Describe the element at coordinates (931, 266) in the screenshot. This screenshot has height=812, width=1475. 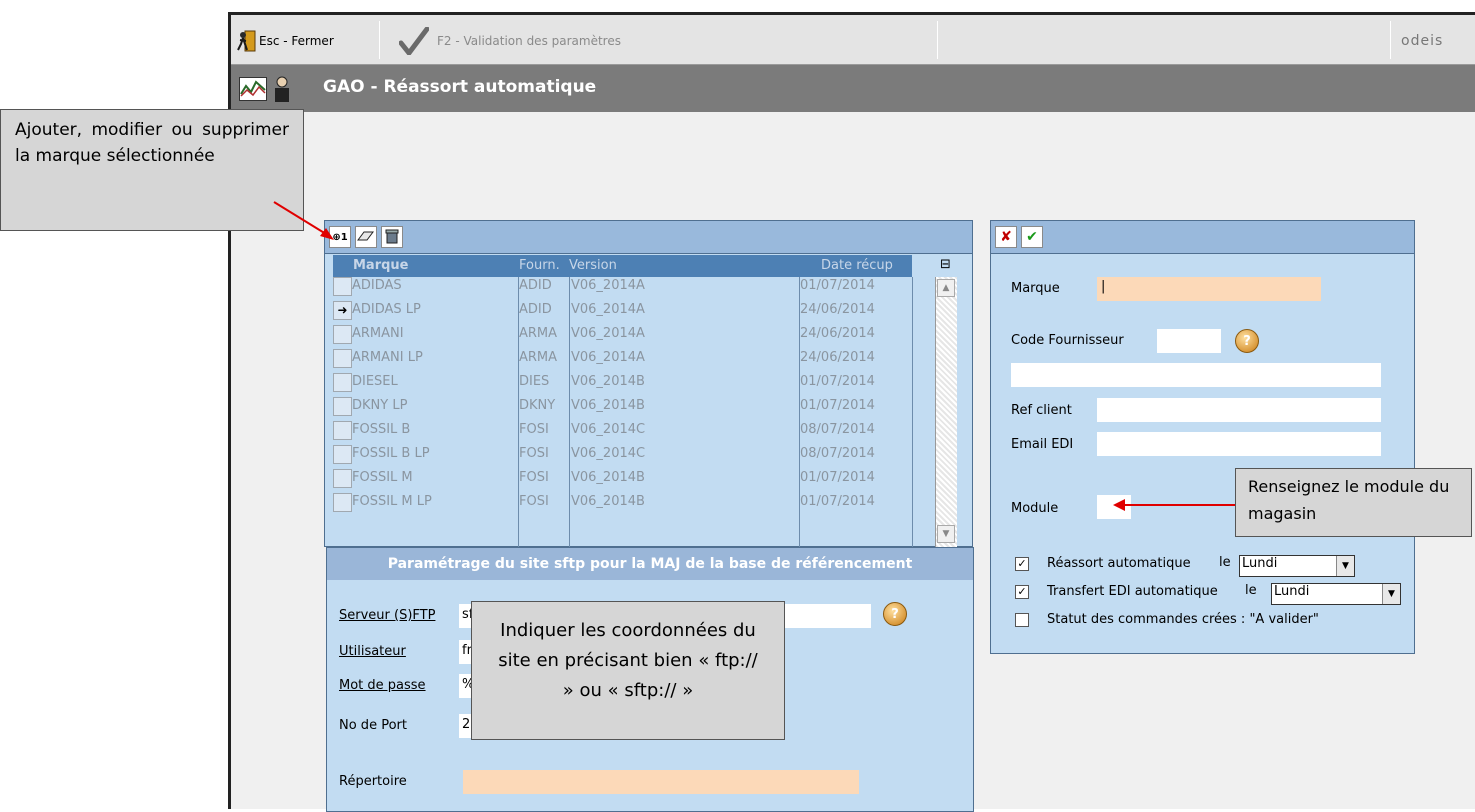
I see `column-chooser: ⊟` at that location.